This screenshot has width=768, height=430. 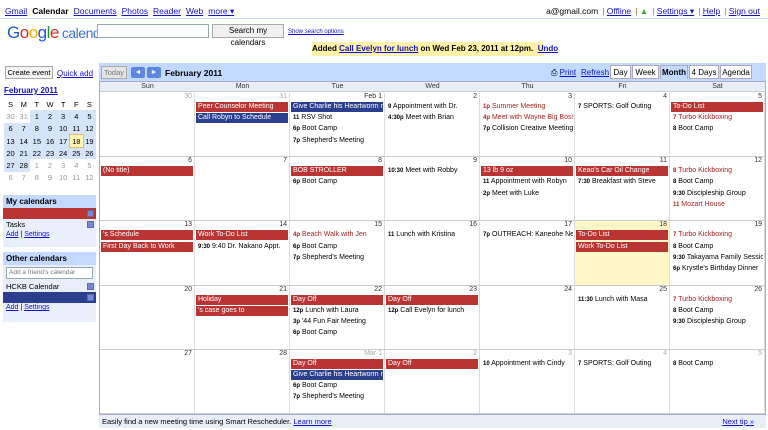 What do you see at coordinates (49, 178) in the screenshot?
I see `mini-day: 9` at bounding box center [49, 178].